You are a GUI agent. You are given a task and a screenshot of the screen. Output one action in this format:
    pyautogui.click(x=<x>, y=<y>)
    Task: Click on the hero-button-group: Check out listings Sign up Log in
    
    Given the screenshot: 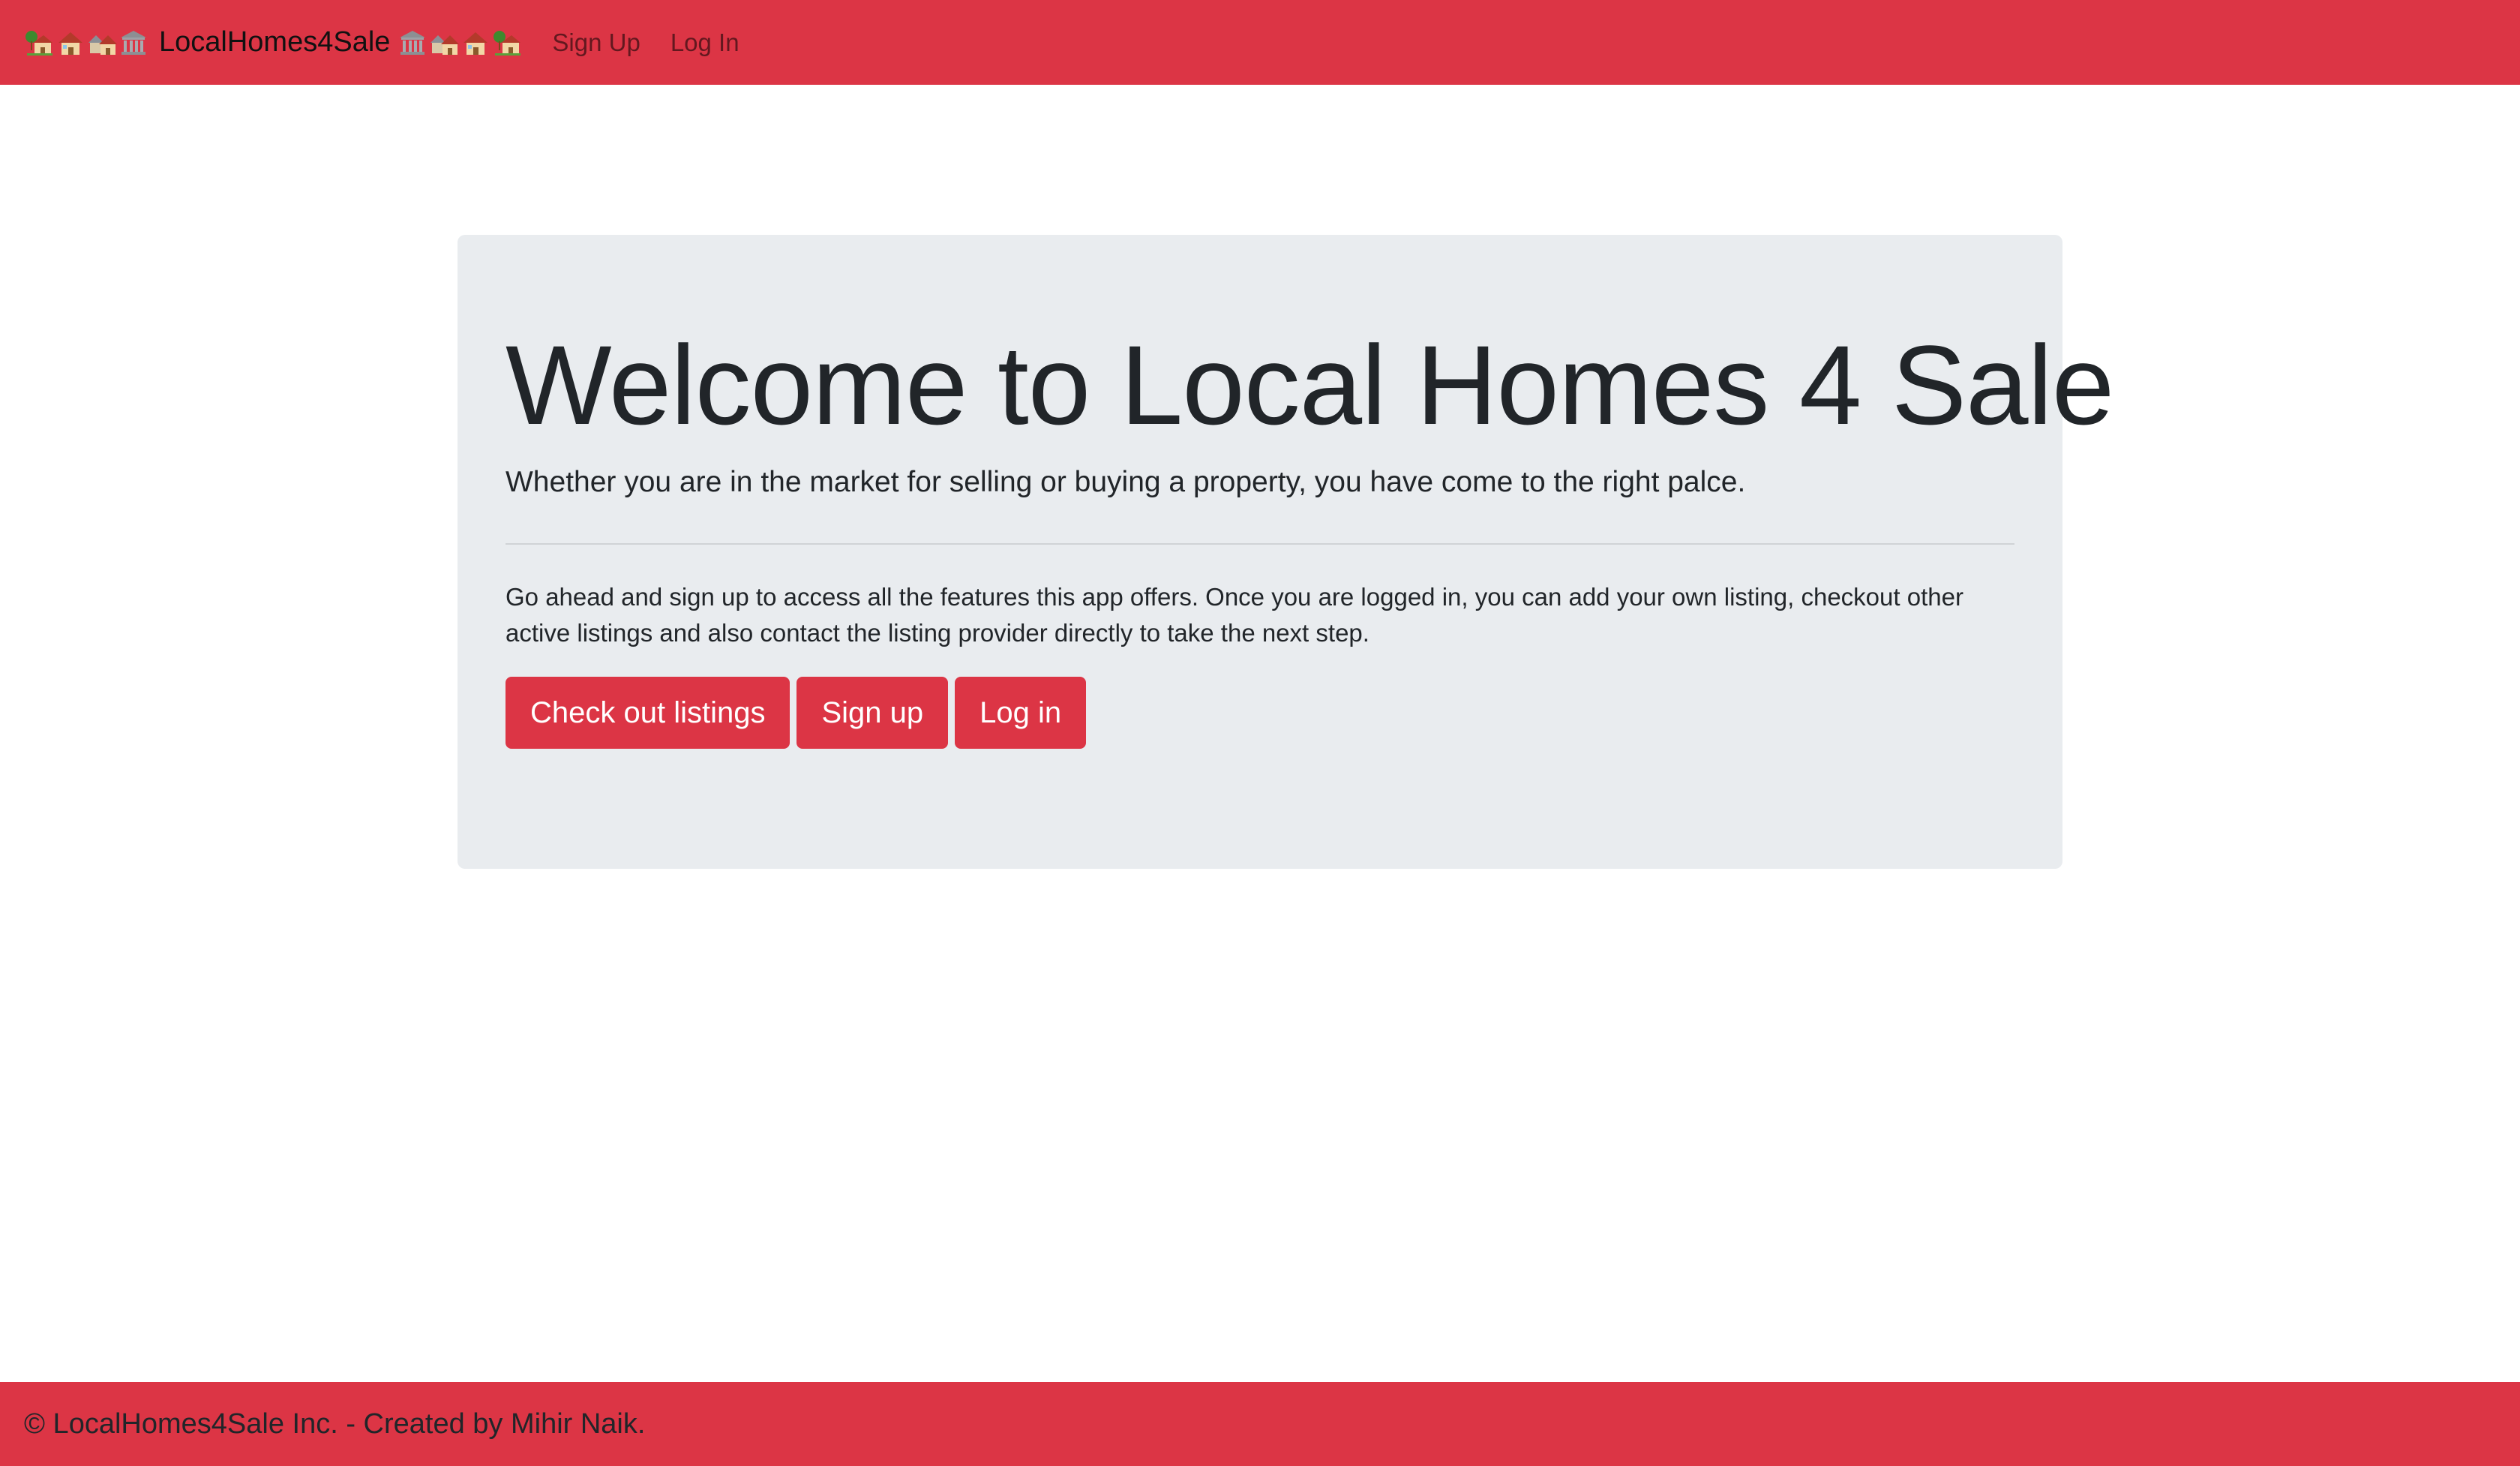 What is the action you would take?
    pyautogui.click(x=799, y=713)
    